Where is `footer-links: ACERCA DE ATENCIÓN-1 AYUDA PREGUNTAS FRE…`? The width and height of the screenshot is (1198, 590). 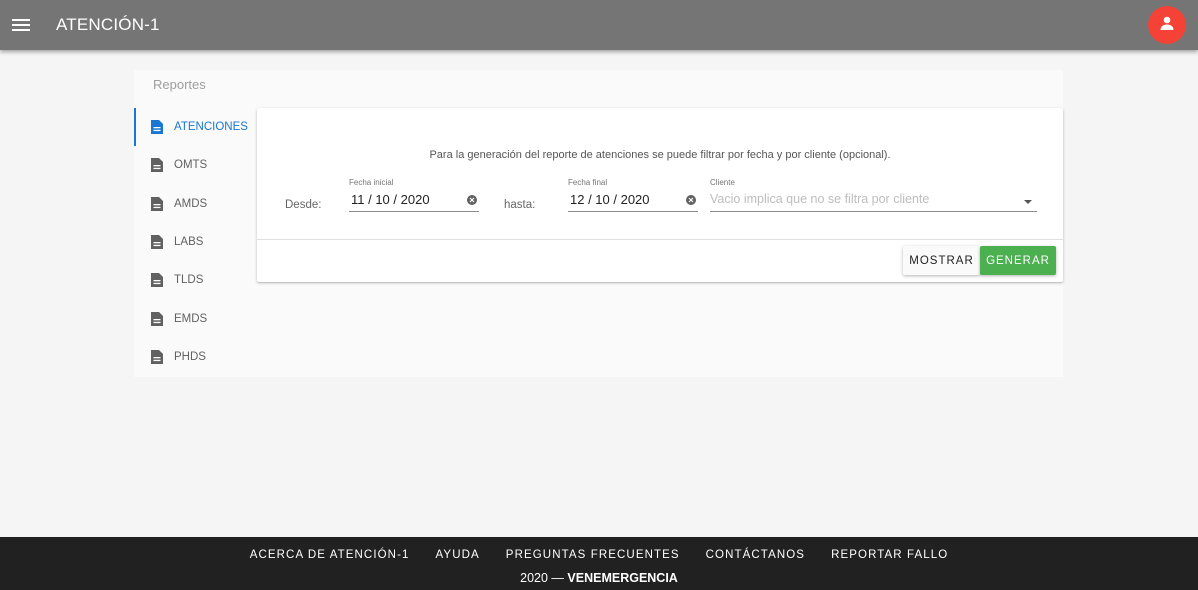
footer-links: ACERCA DE ATENCIÓN-1 AYUDA PREGUNTAS FRE… is located at coordinates (599, 555).